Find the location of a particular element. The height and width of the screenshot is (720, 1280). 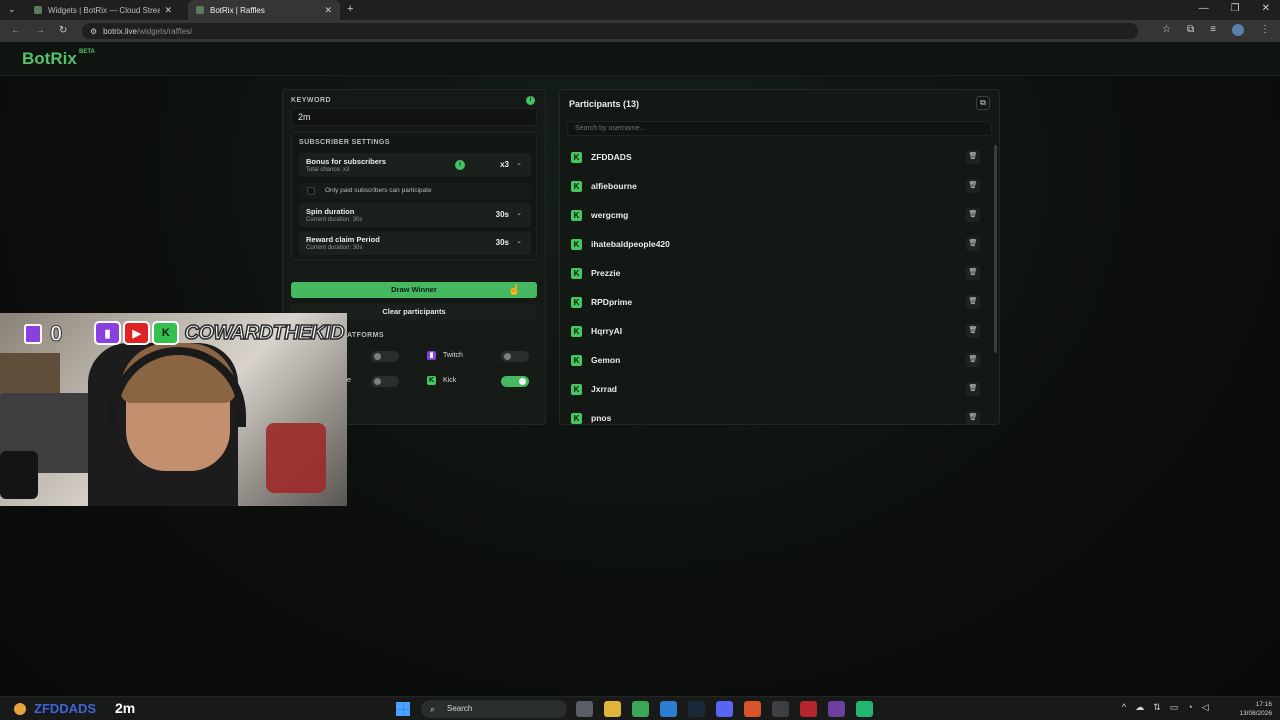

paid-only-row: Only paid subscribers can participate is located at coordinates (415, 191).